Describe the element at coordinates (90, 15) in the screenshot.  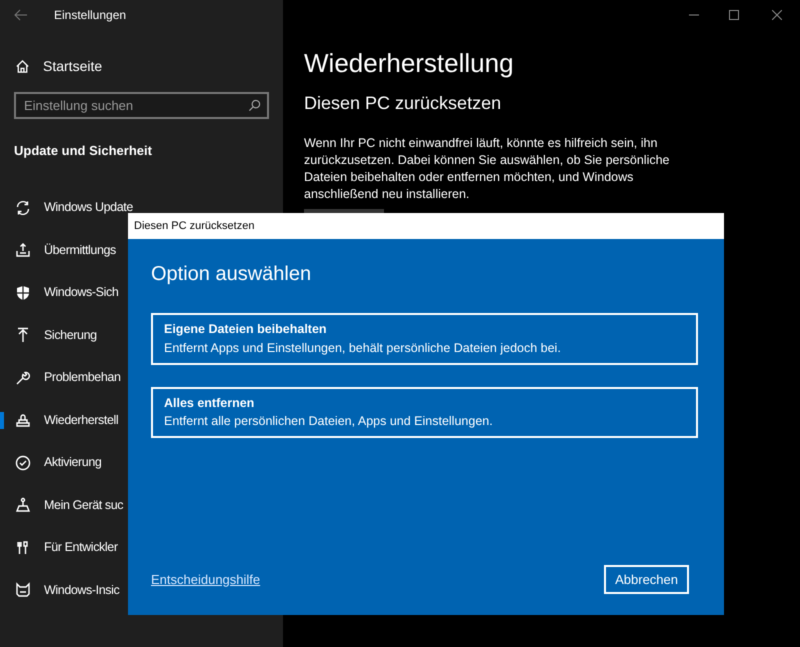
I see `window-title: Einstellungen` at that location.